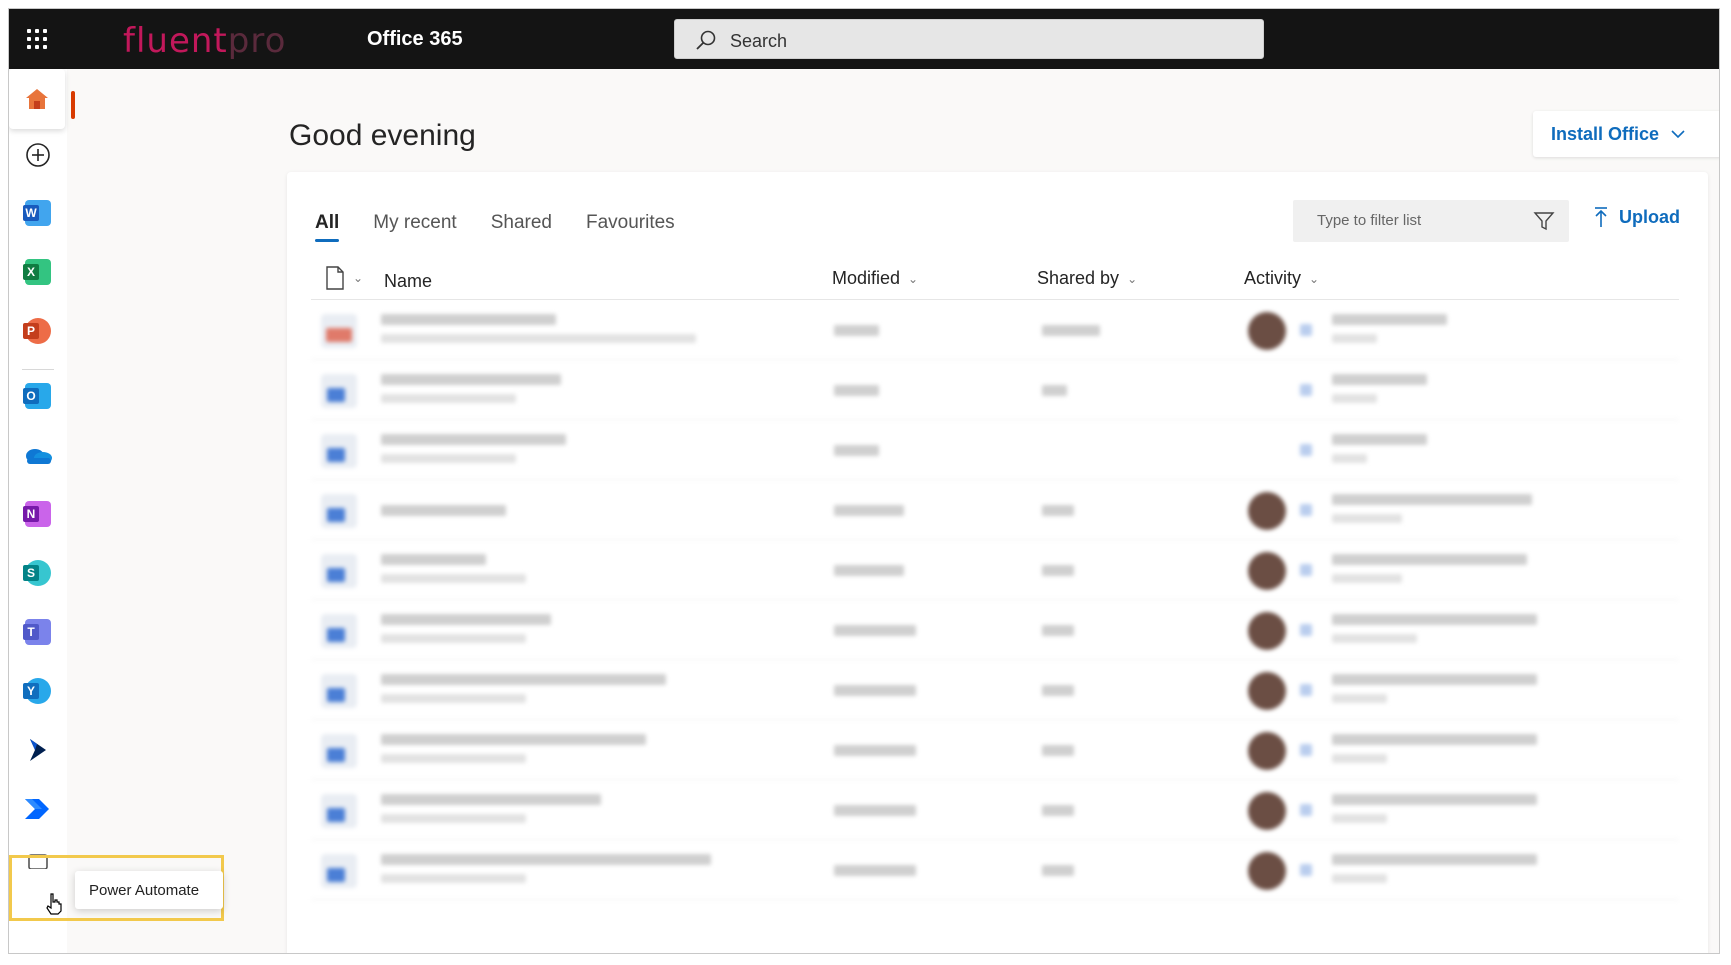 This screenshot has width=1731, height=965. I want to click on page-greeting: Good evening, so click(382, 135).